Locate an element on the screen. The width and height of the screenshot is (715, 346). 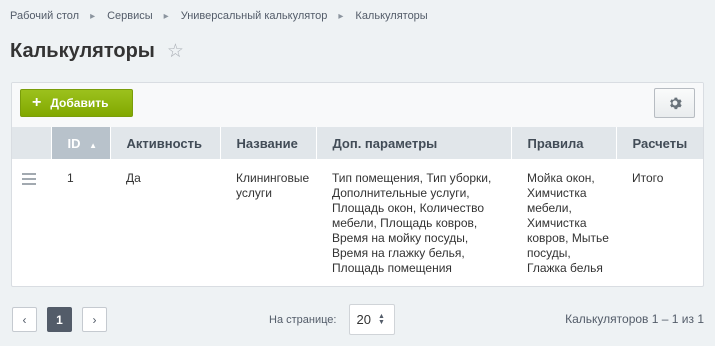
column-header-id: ID ▲ is located at coordinates (81, 143).